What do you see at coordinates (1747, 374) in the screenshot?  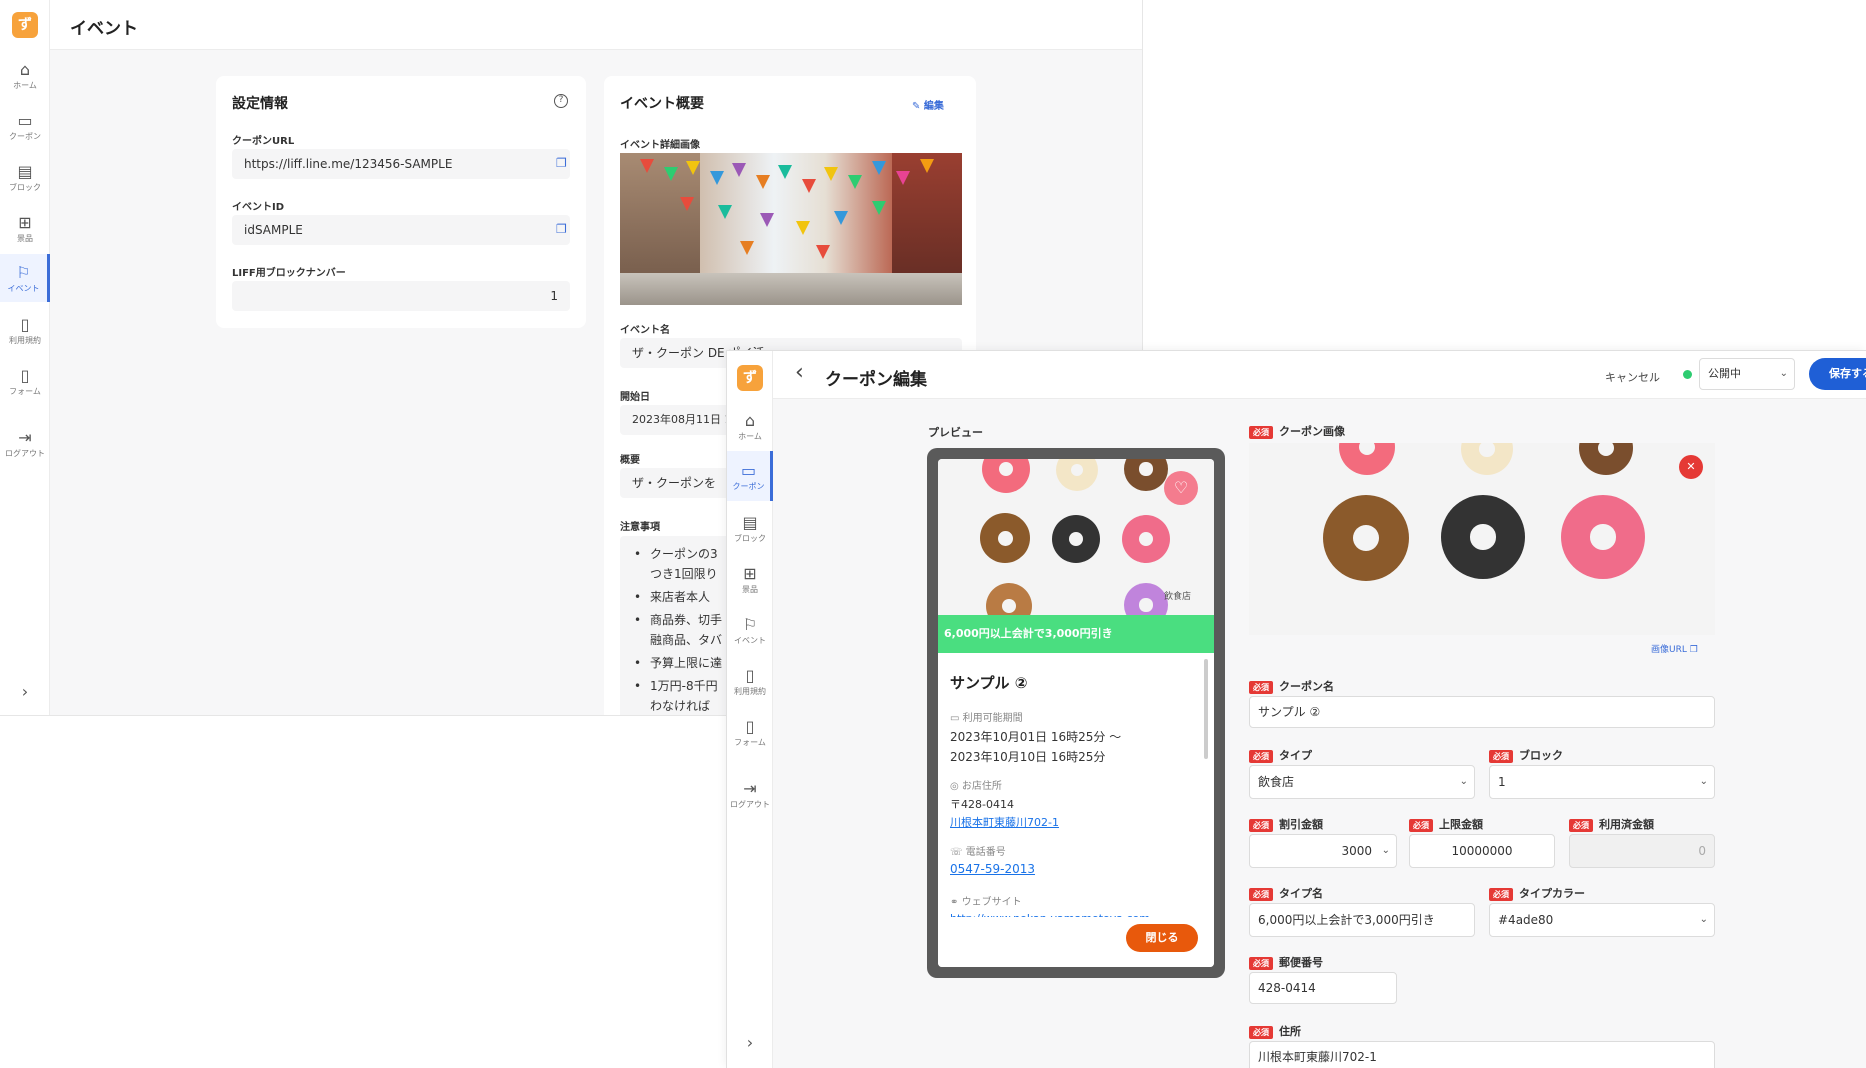 I see `status-select: 公開中 ⌄` at bounding box center [1747, 374].